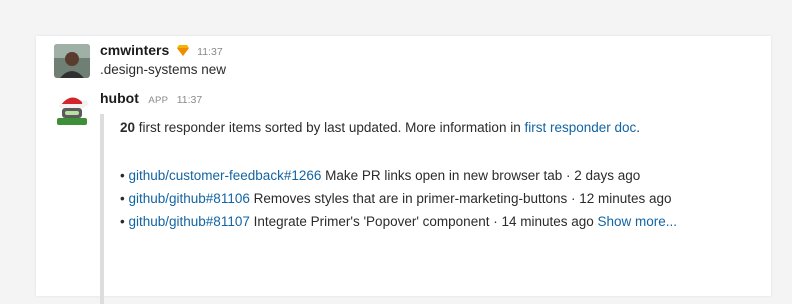 This screenshot has width=792, height=304. I want to click on message-text: .design-systems new, so click(163, 69).